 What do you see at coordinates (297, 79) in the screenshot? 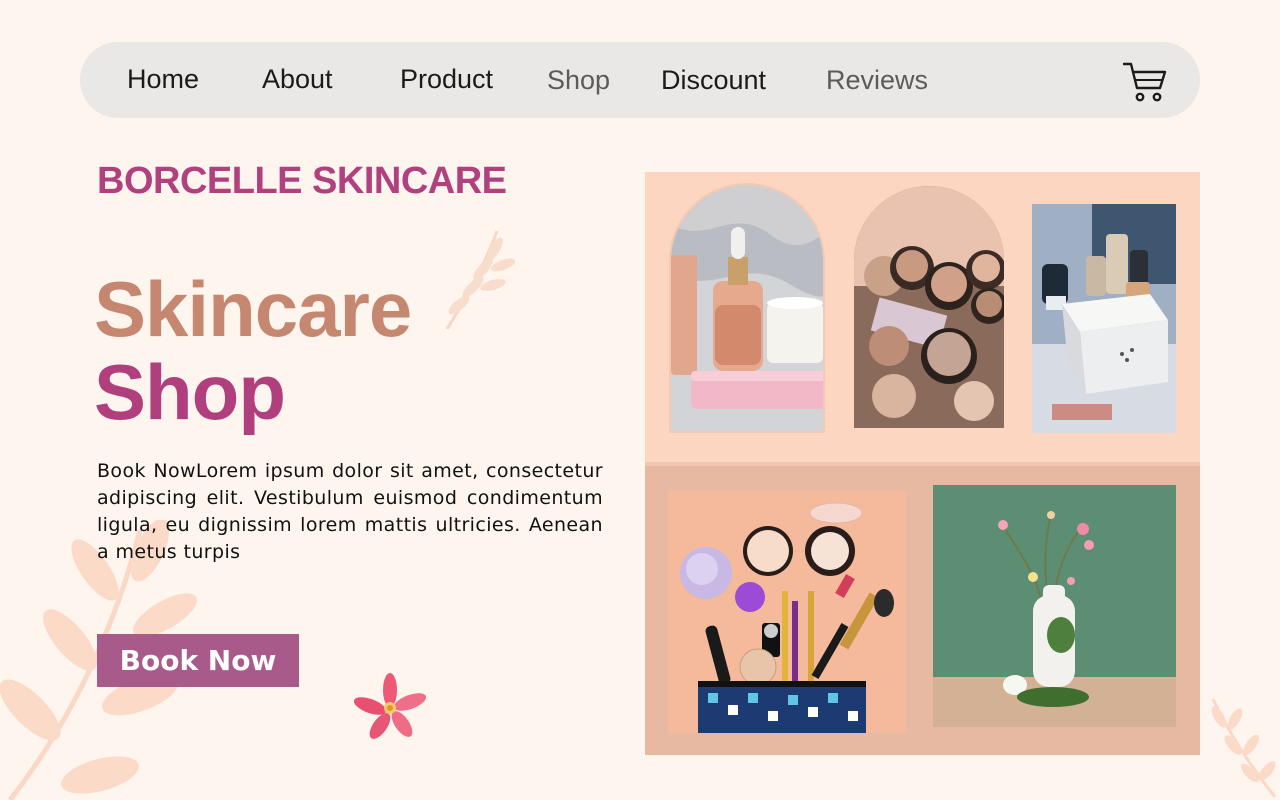
I see `nav-item-about: About` at bounding box center [297, 79].